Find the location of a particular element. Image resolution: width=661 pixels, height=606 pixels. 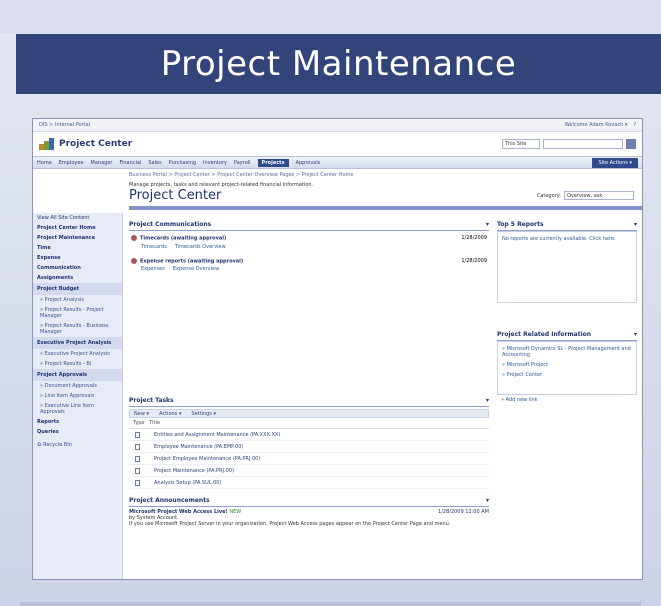

category-select: Overview, ask is located at coordinates (599, 195).